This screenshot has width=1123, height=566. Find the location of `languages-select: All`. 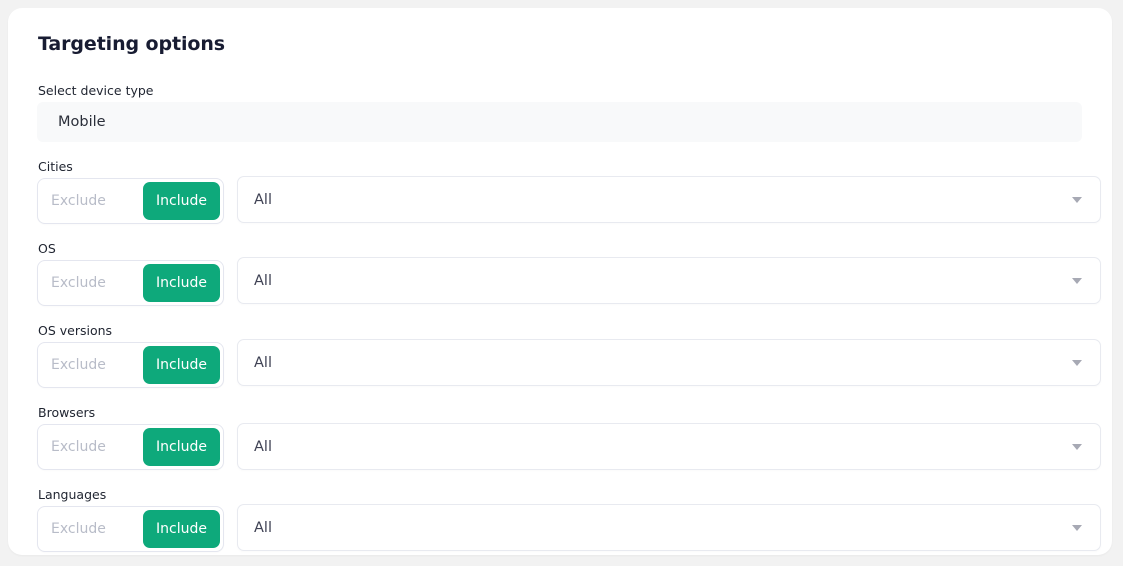

languages-select: All is located at coordinates (669, 527).